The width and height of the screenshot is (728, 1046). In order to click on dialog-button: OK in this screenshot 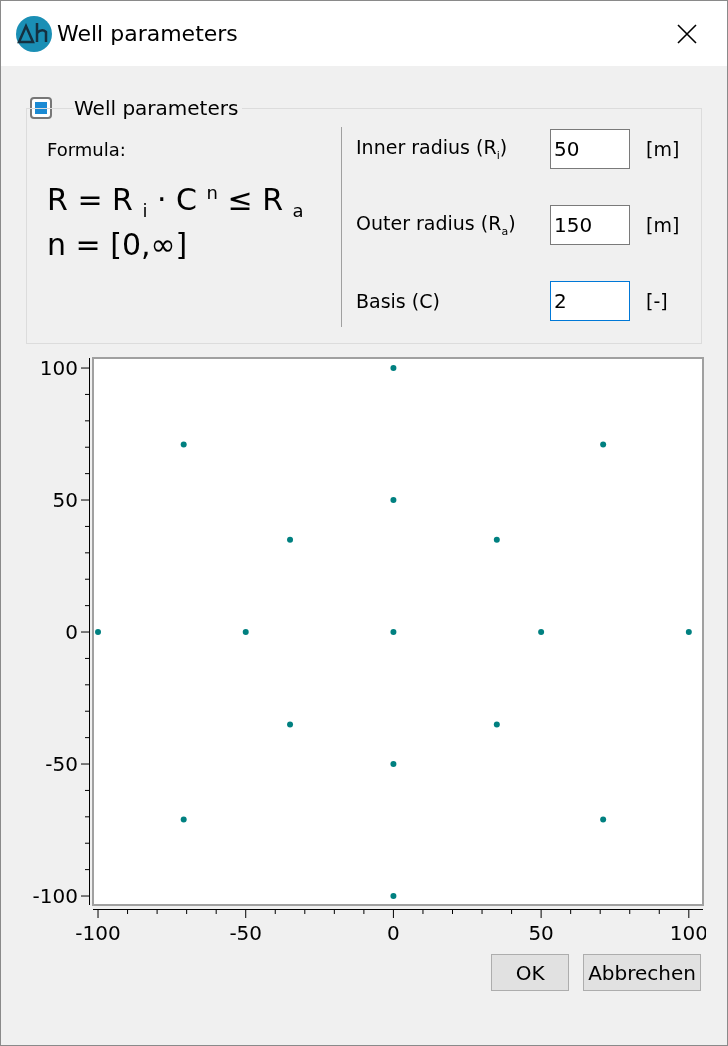, I will do `click(530, 972)`.